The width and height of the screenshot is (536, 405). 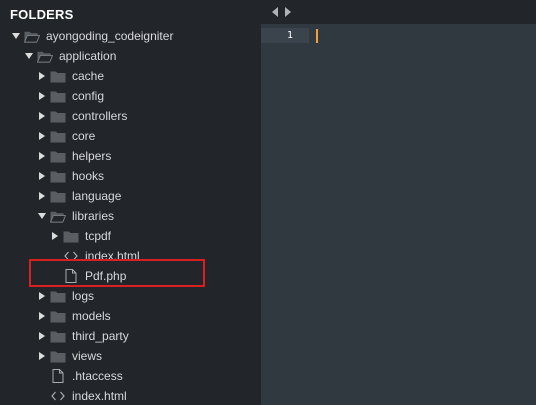 I want to click on tree-item-label: hooks, so click(x=88, y=176).